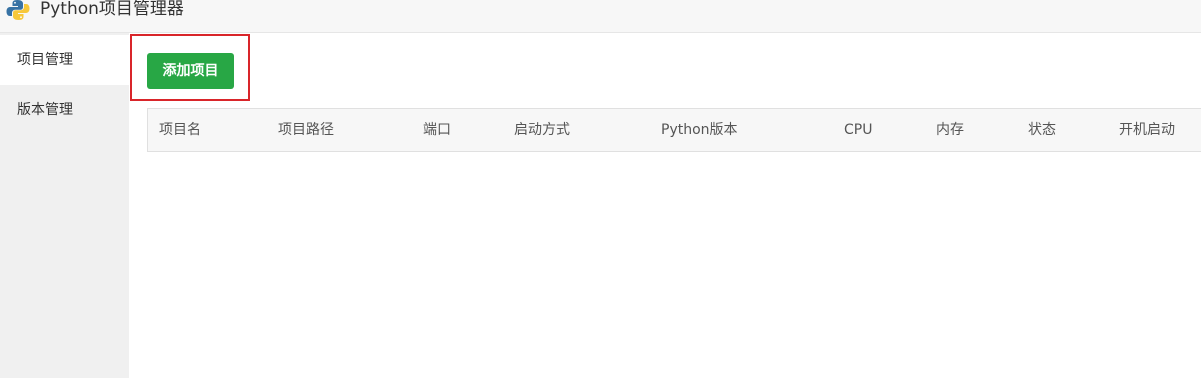 The height and width of the screenshot is (378, 1201). I want to click on column-header-python-version: Python版本, so click(699, 130).